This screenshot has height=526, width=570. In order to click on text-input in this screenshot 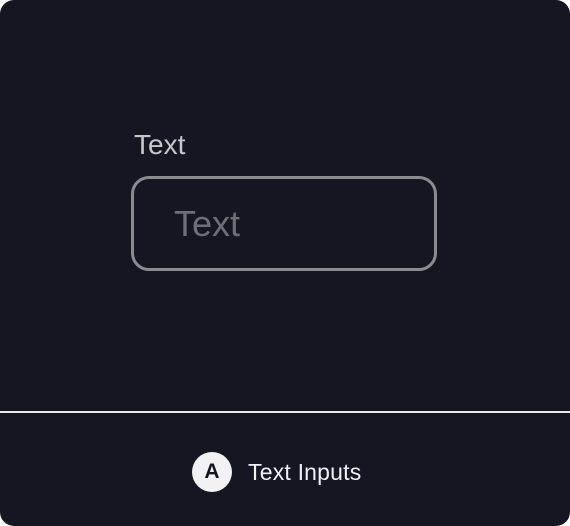, I will do `click(284, 223)`.